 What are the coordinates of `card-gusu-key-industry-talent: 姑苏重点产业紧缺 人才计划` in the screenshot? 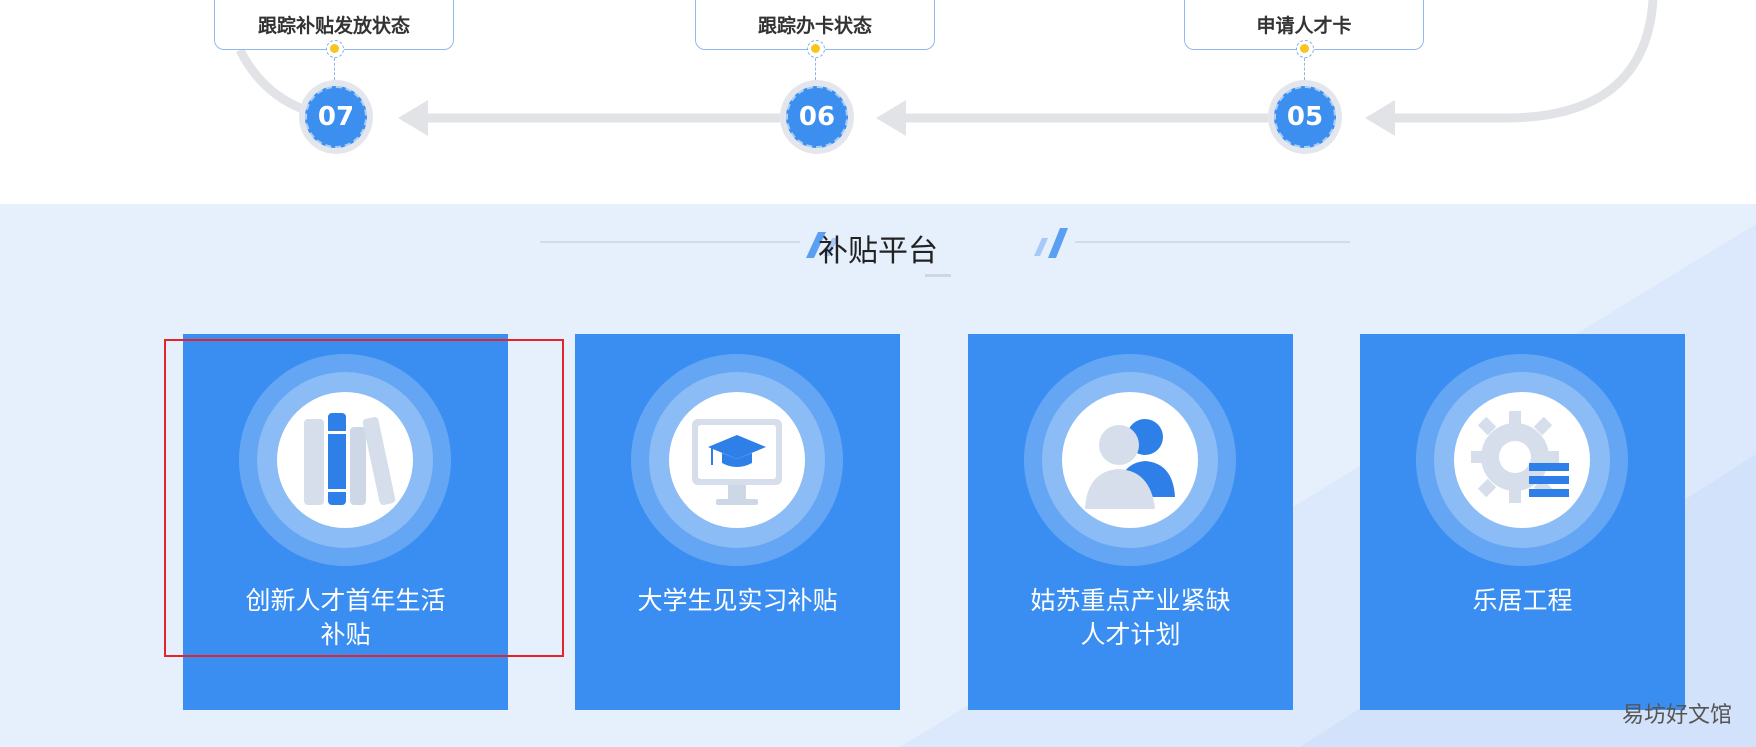 It's located at (1130, 522).